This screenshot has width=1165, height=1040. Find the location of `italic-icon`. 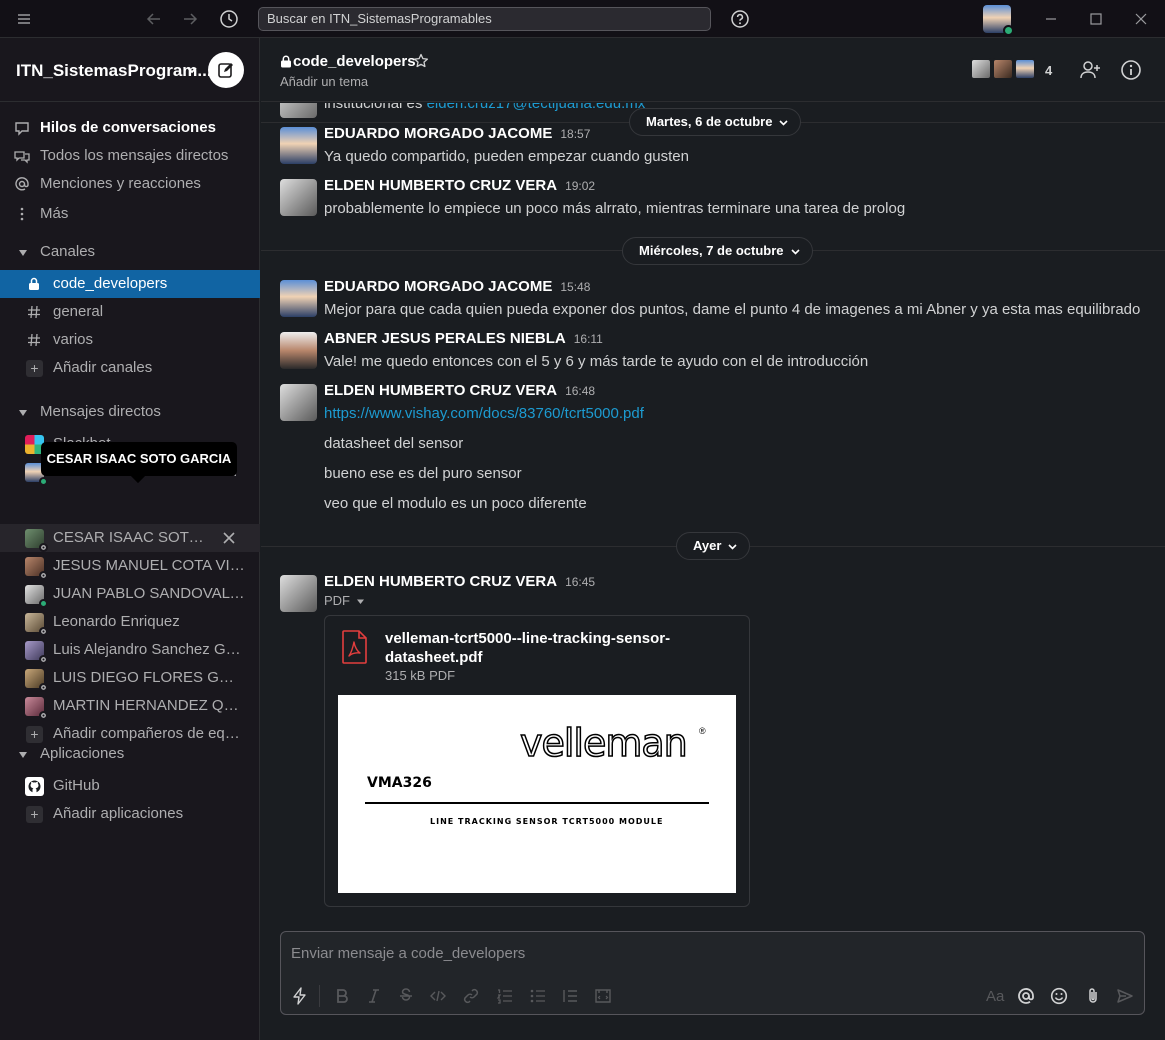

italic-icon is located at coordinates (374, 996).